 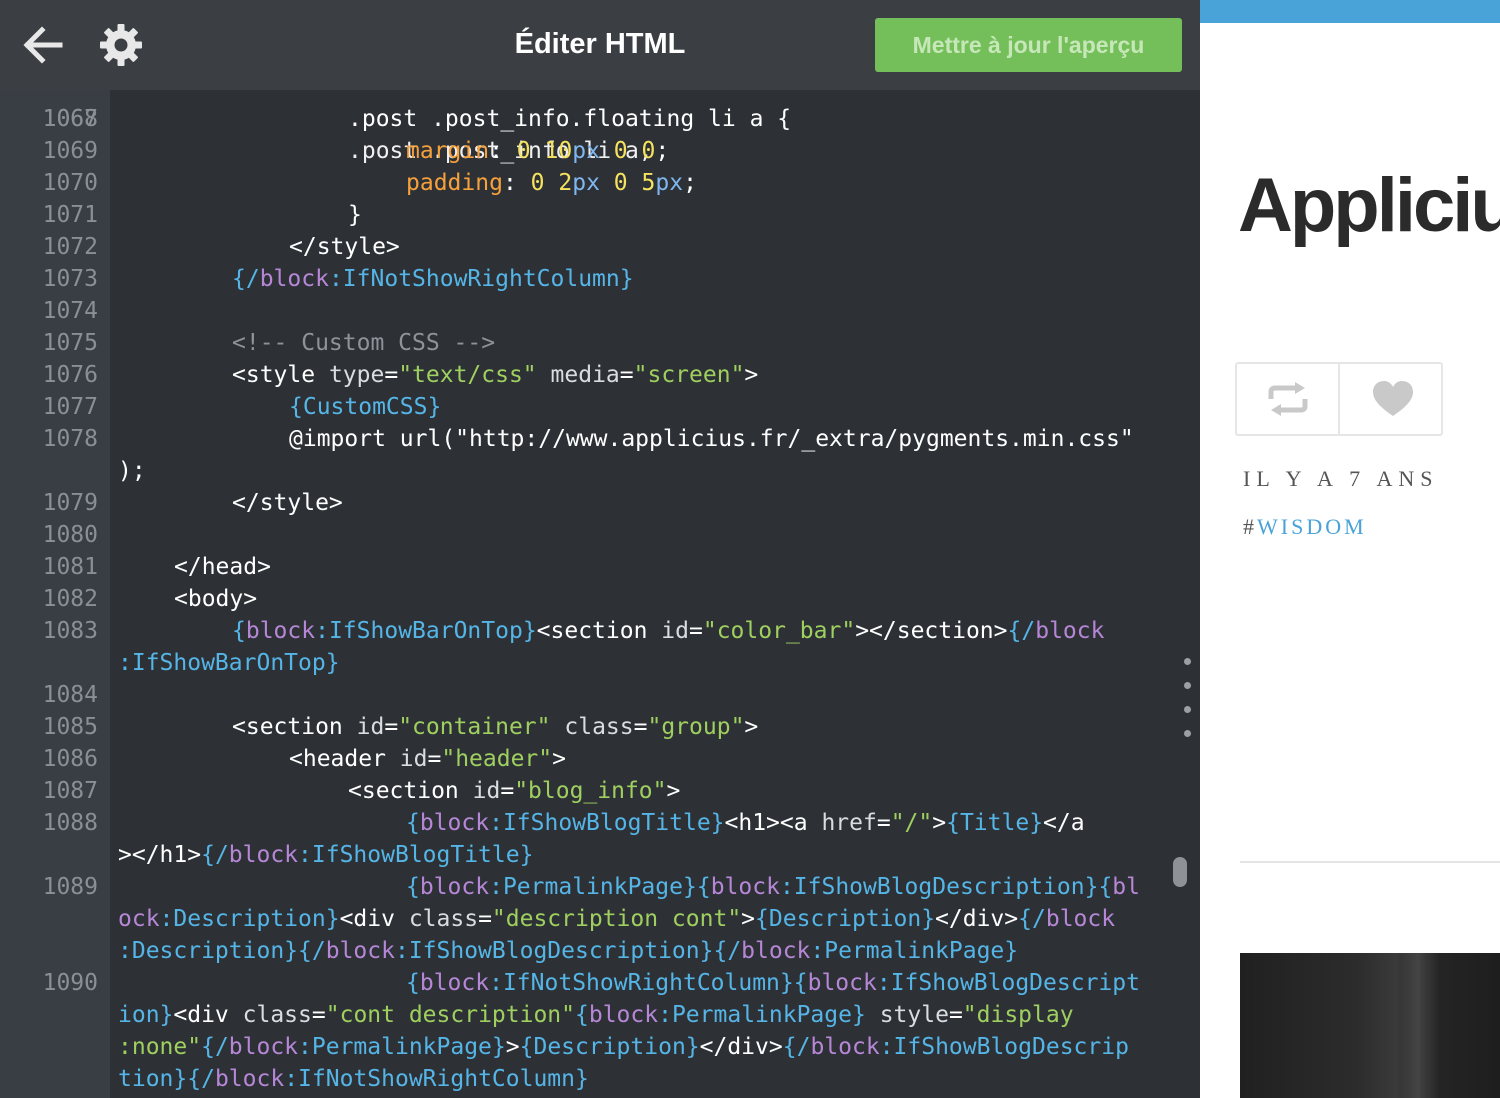 What do you see at coordinates (132, 471) in the screenshot?
I see `code-token: );` at bounding box center [132, 471].